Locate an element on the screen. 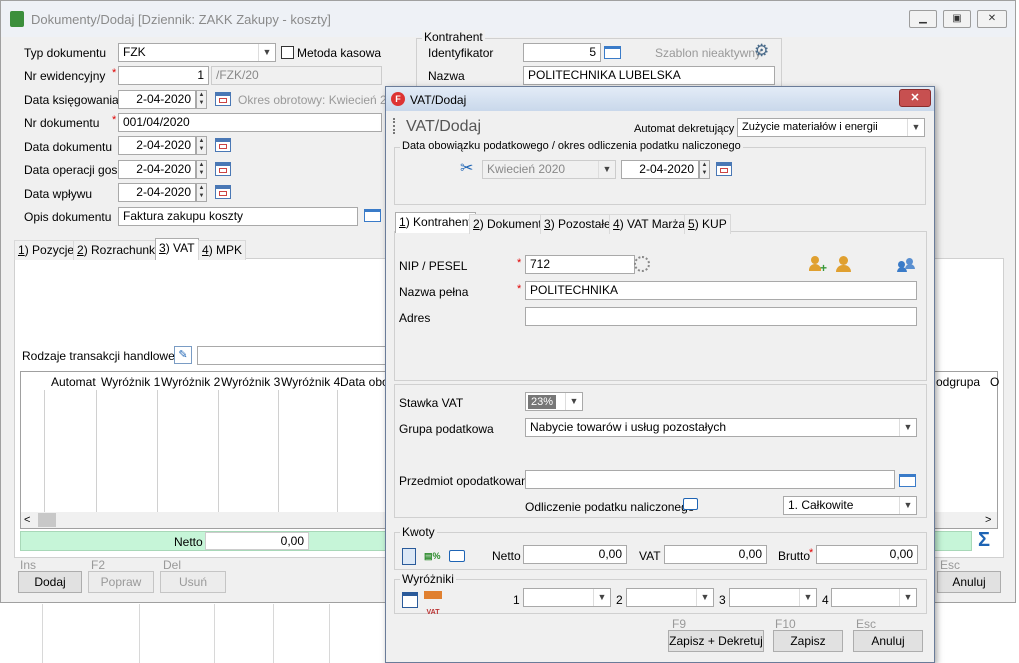 The height and width of the screenshot is (663, 1019). tab-pozostale: 3) Pozostałe is located at coordinates (577, 224).